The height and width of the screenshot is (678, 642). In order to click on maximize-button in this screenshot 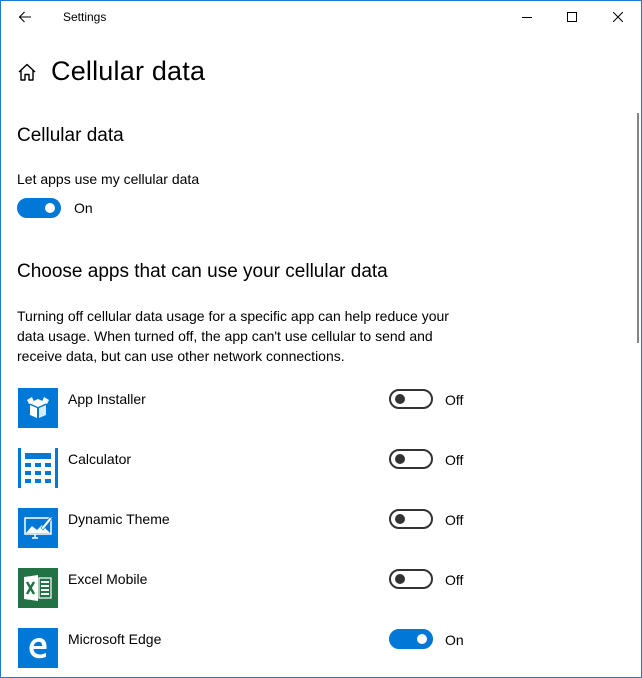, I will do `click(572, 17)`.